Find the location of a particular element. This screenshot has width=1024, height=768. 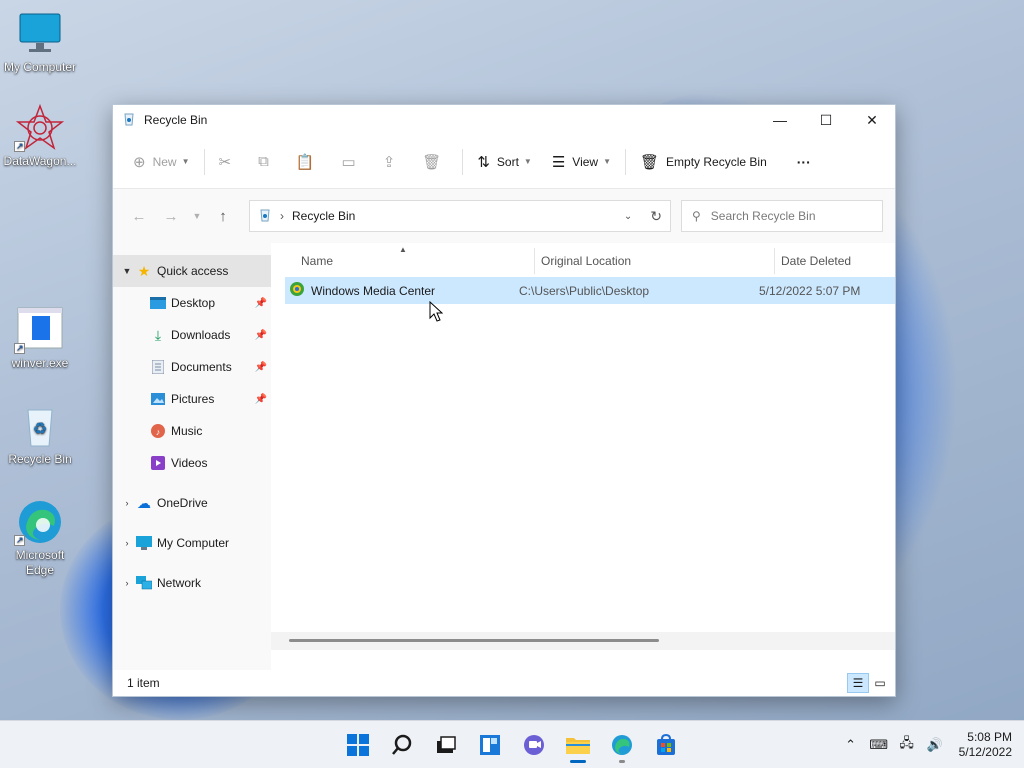

sidebar-item-label: Videos is located at coordinates (189, 463).